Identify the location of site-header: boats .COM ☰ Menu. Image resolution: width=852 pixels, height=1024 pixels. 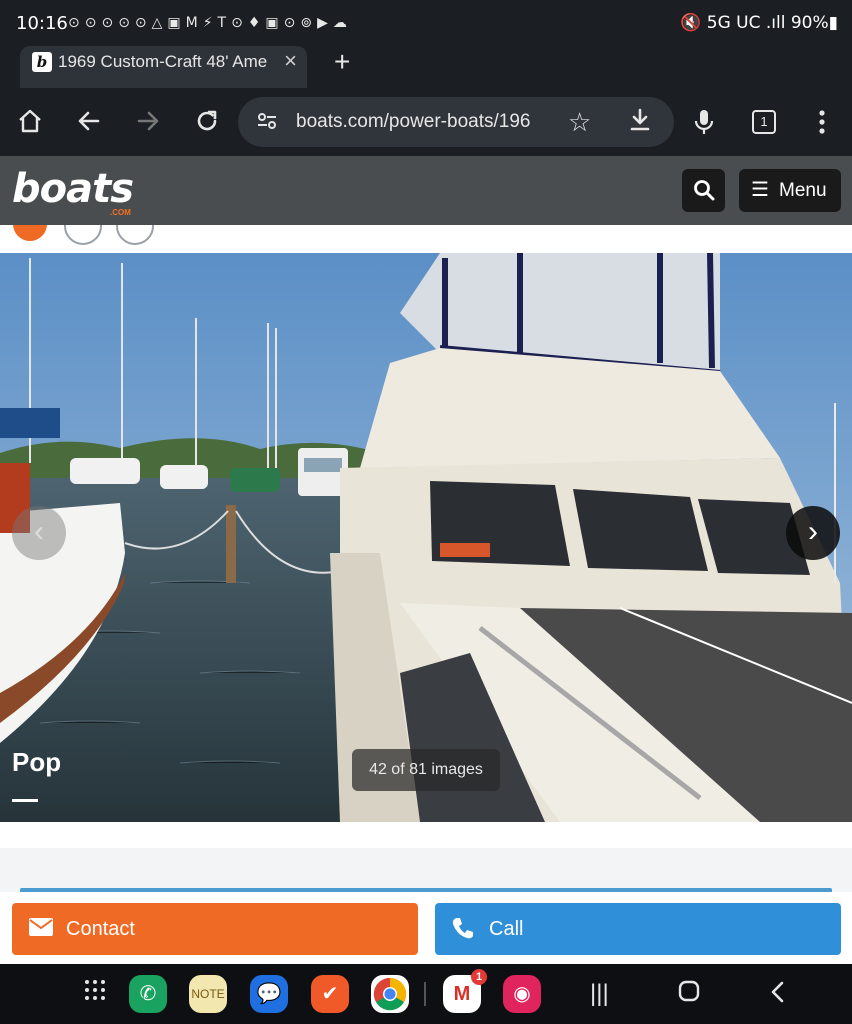
(426, 190).